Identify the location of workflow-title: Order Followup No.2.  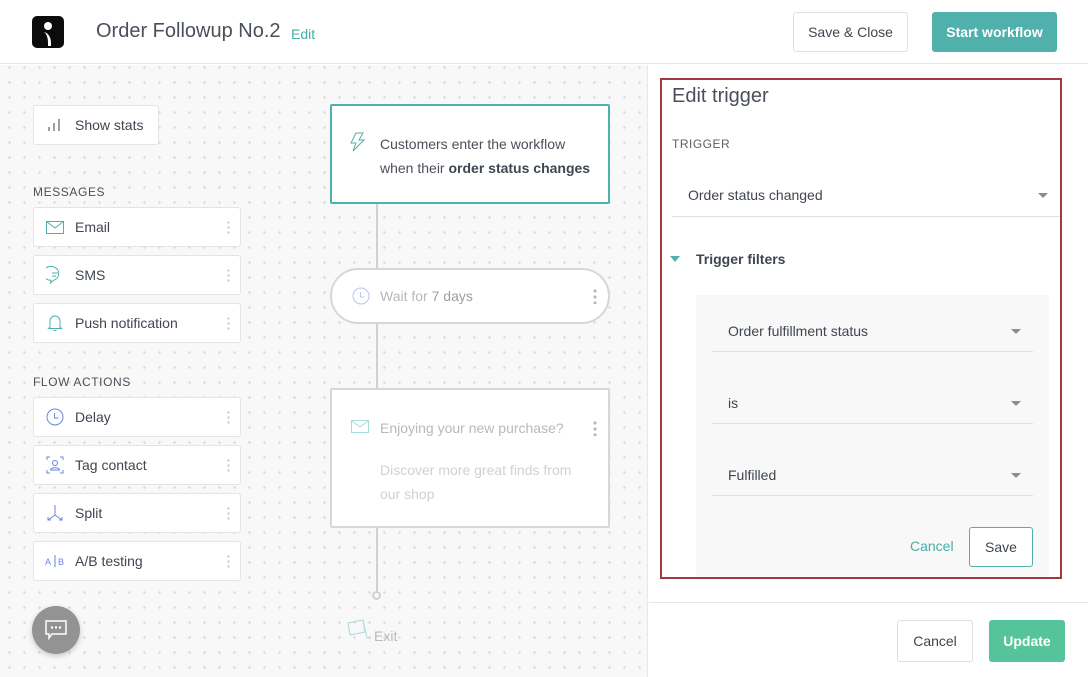
(188, 31).